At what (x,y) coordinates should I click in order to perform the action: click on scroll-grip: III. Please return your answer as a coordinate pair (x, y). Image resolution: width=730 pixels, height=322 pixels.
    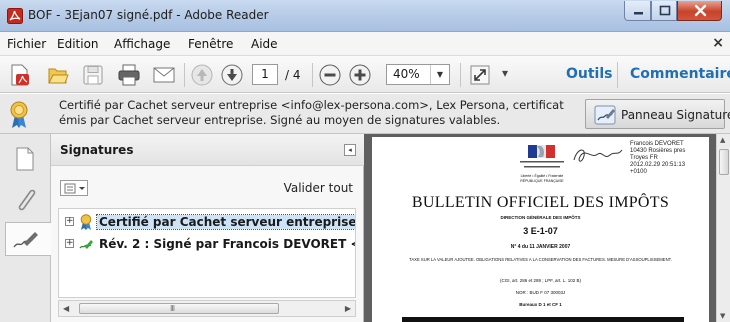
    Looking at the image, I should click on (172, 308).